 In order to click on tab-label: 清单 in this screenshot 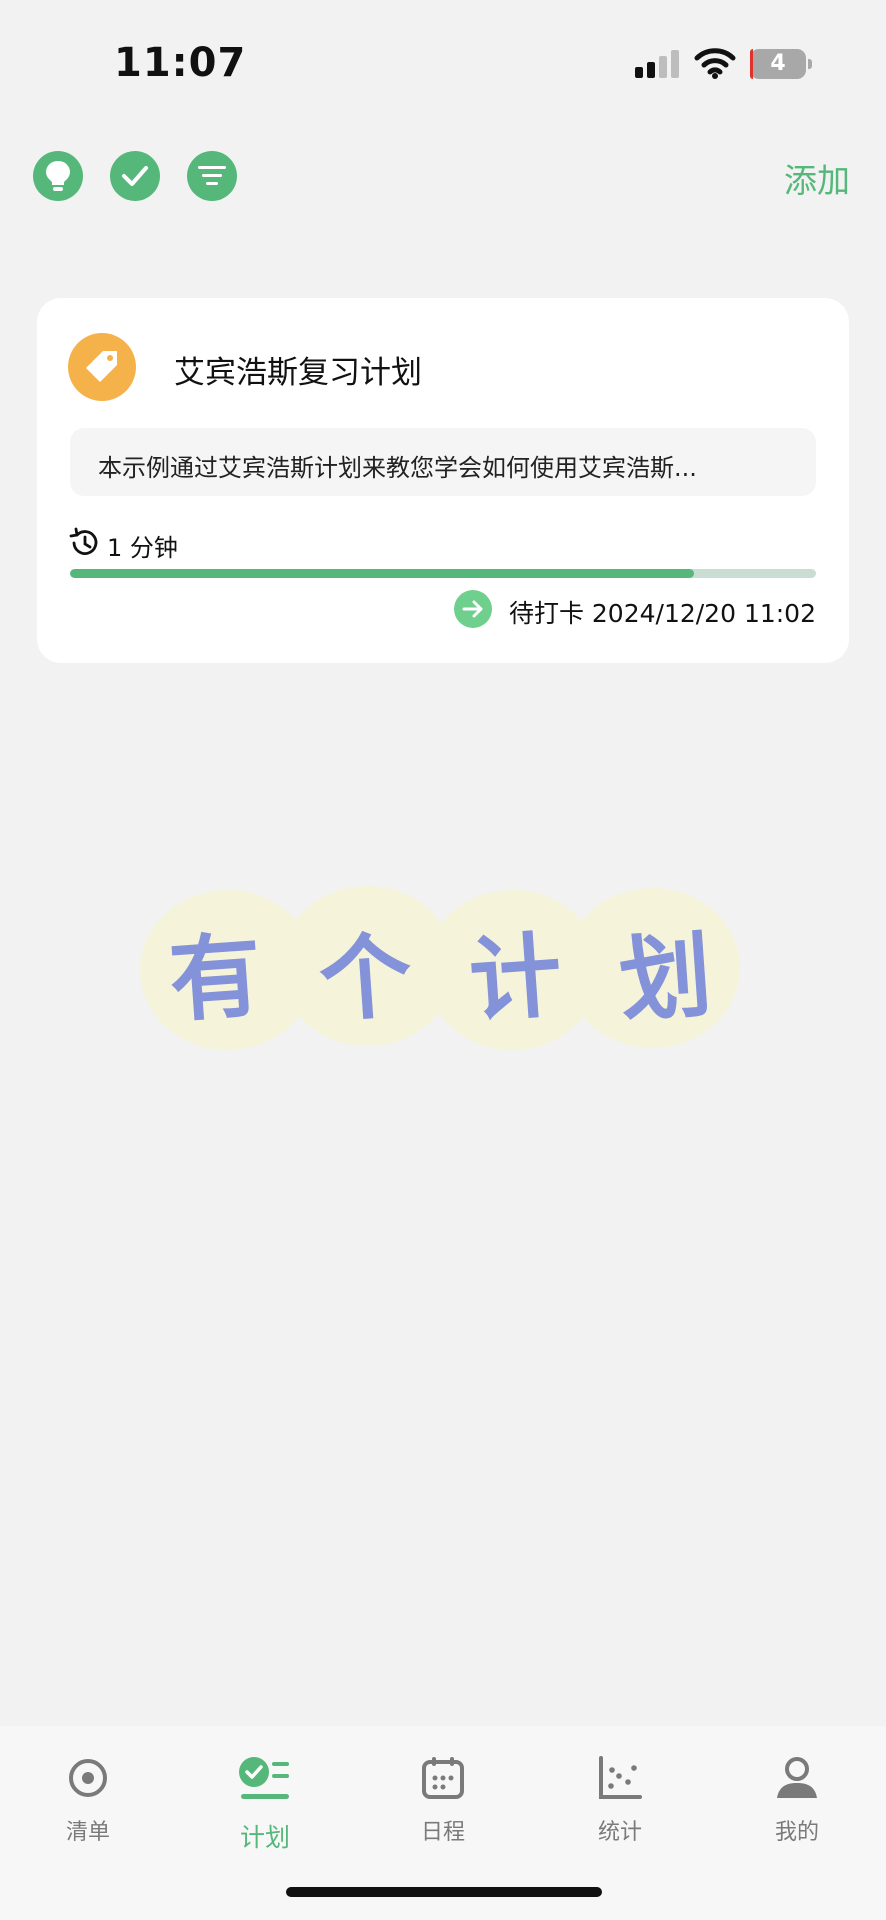, I will do `click(87, 1832)`.